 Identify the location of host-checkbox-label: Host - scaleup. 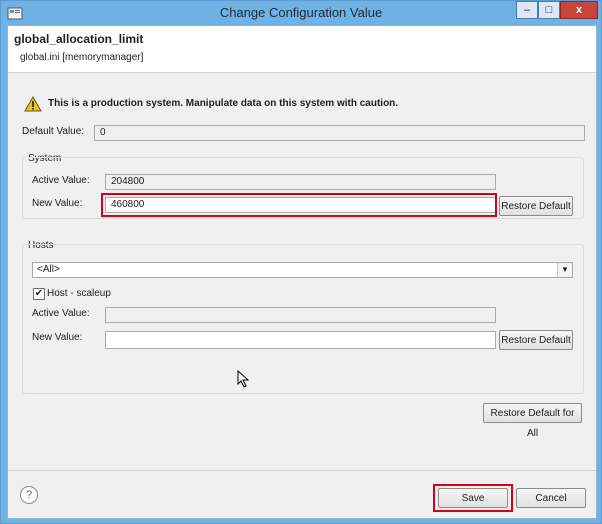
(79, 293).